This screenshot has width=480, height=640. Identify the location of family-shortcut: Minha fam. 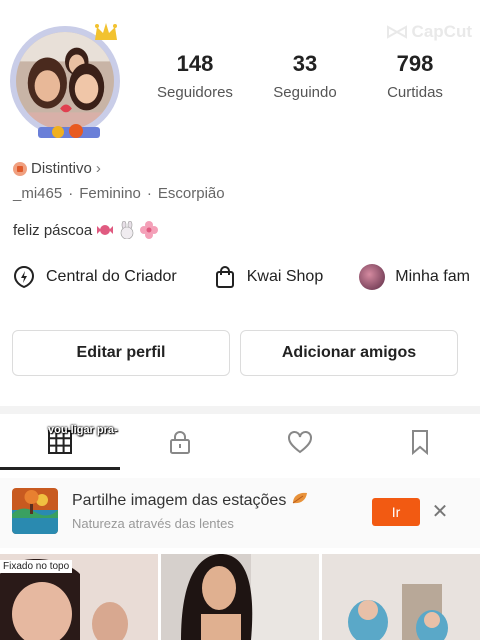
(414, 277).